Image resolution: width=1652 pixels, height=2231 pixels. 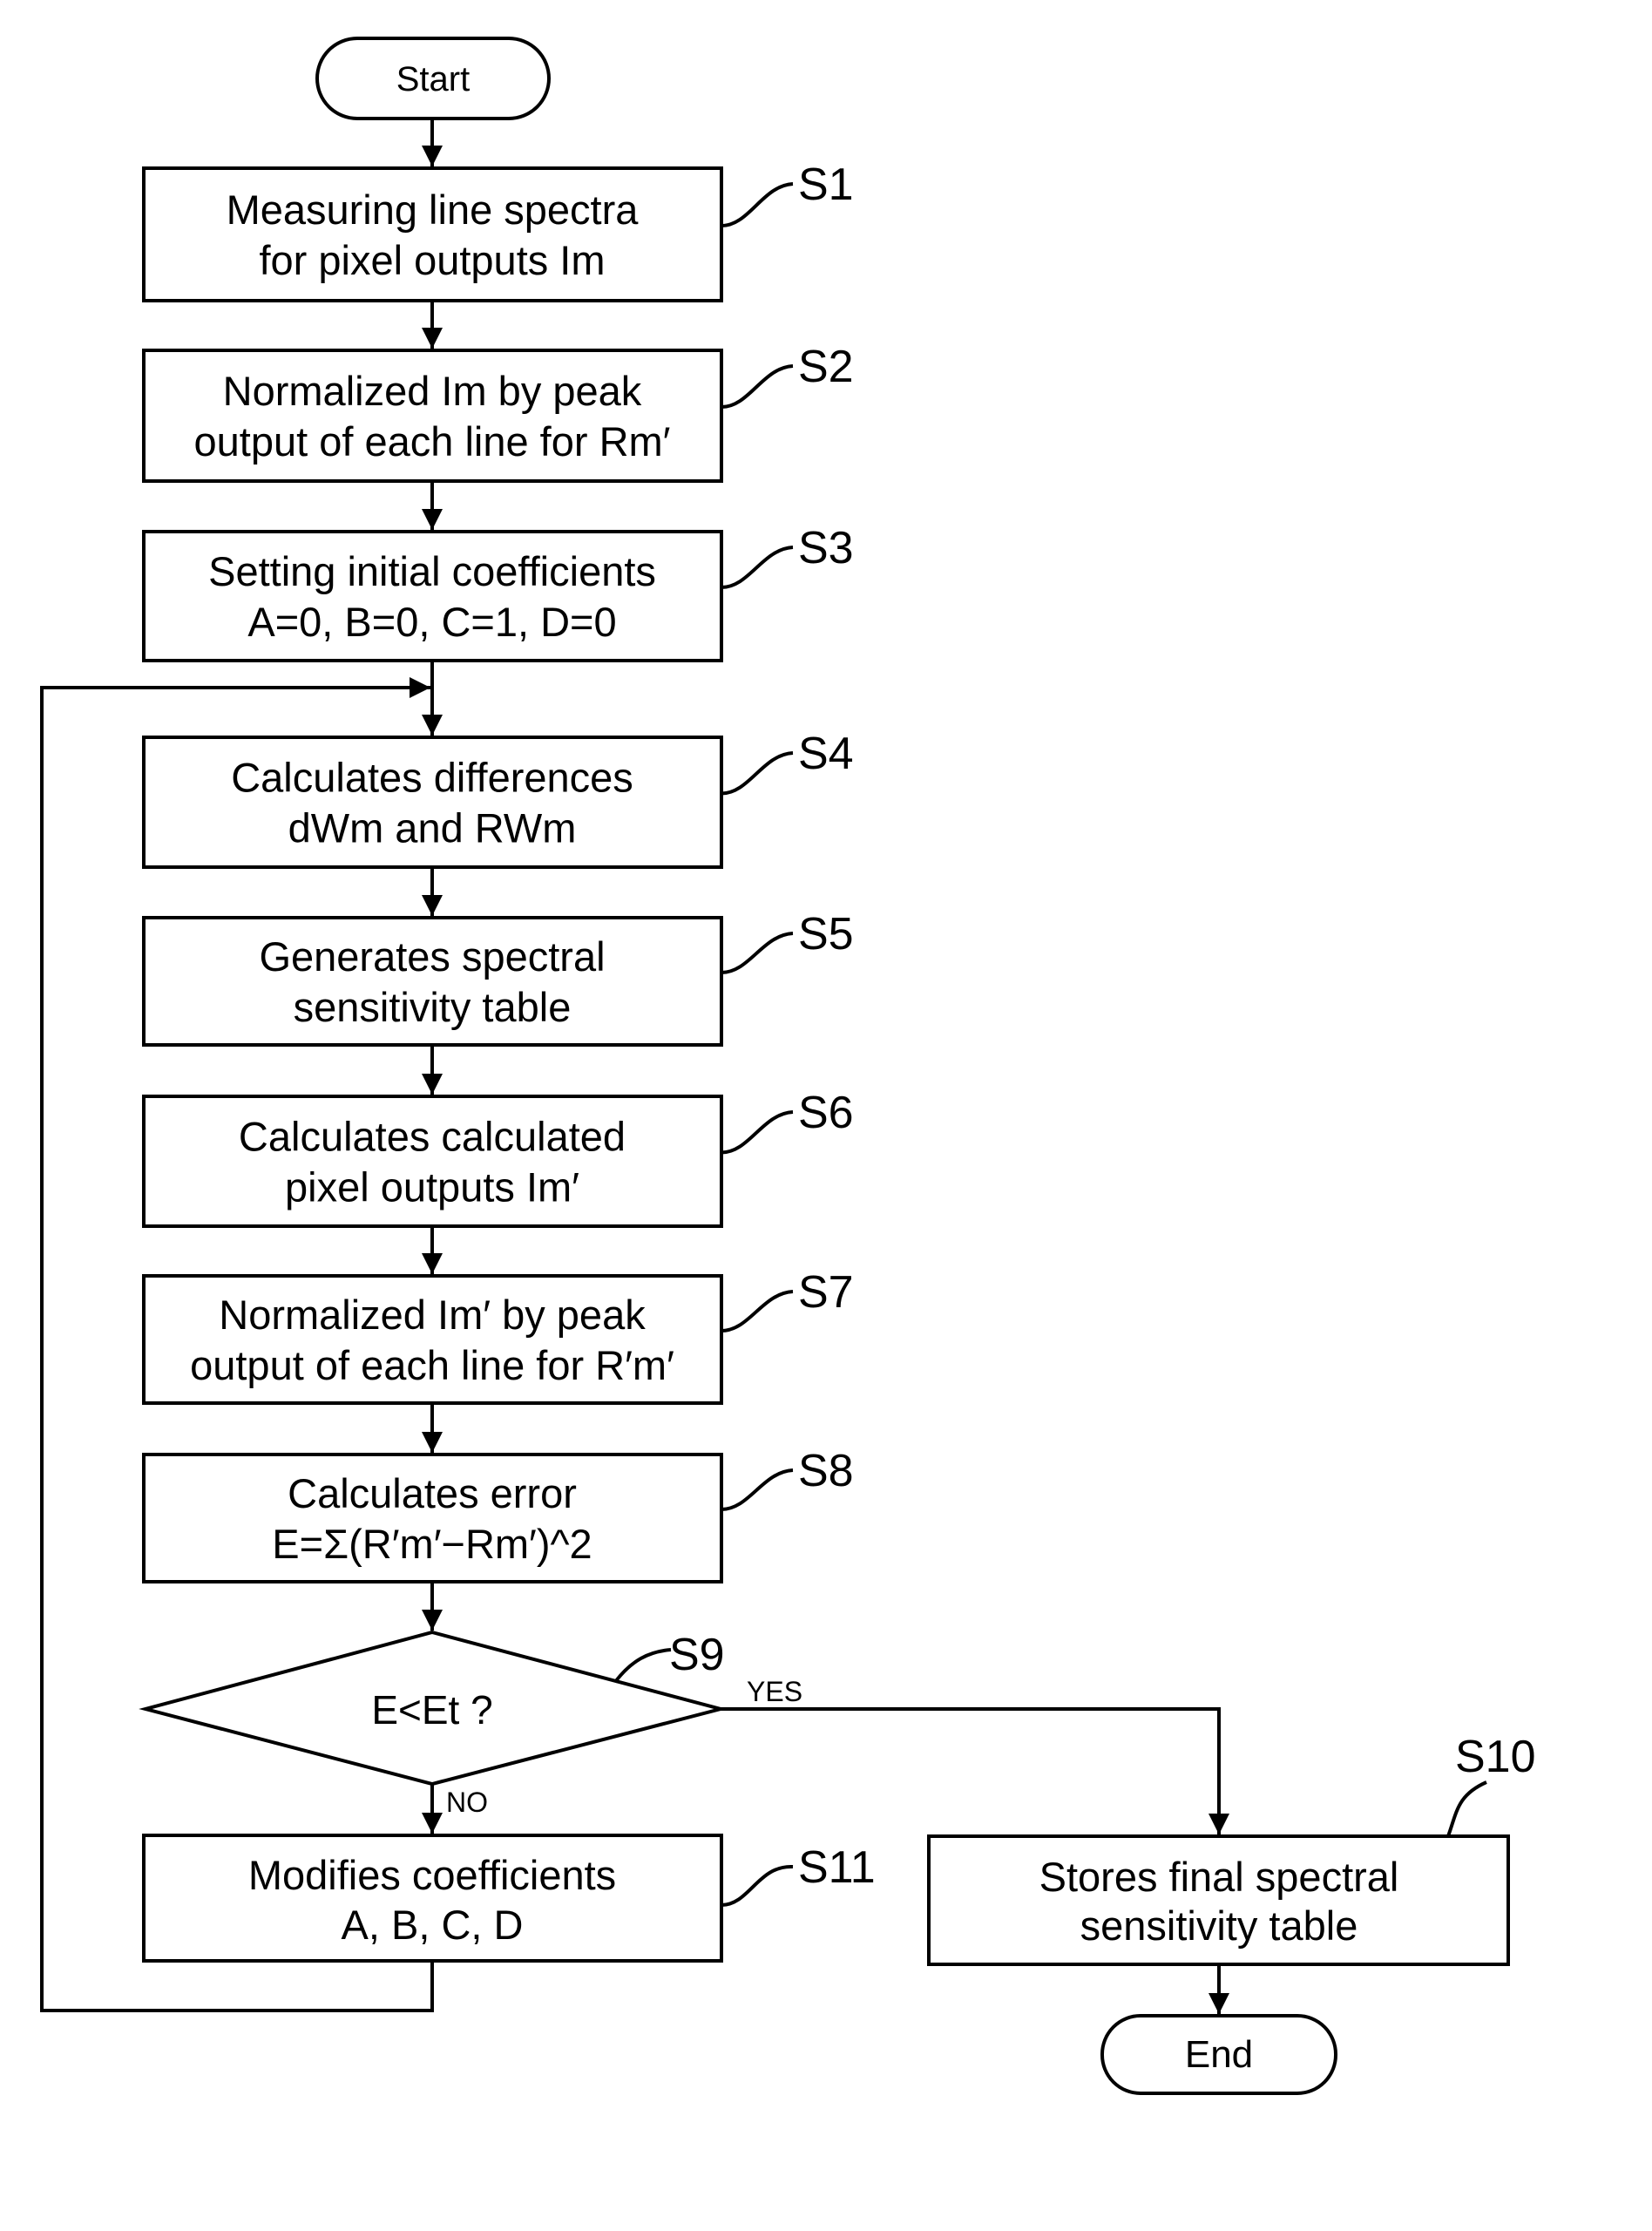 I want to click on step-id-s1: S1, so click(x=826, y=184).